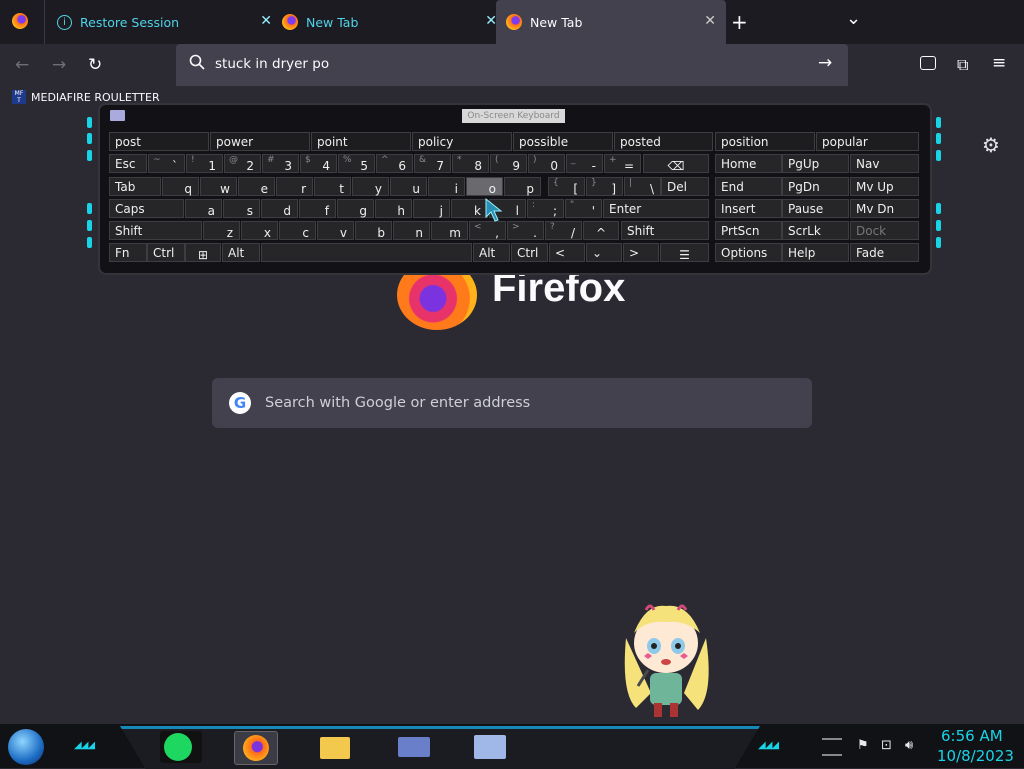 This screenshot has height=769, width=1024. I want to click on key-fn: Fn, so click(128, 252).